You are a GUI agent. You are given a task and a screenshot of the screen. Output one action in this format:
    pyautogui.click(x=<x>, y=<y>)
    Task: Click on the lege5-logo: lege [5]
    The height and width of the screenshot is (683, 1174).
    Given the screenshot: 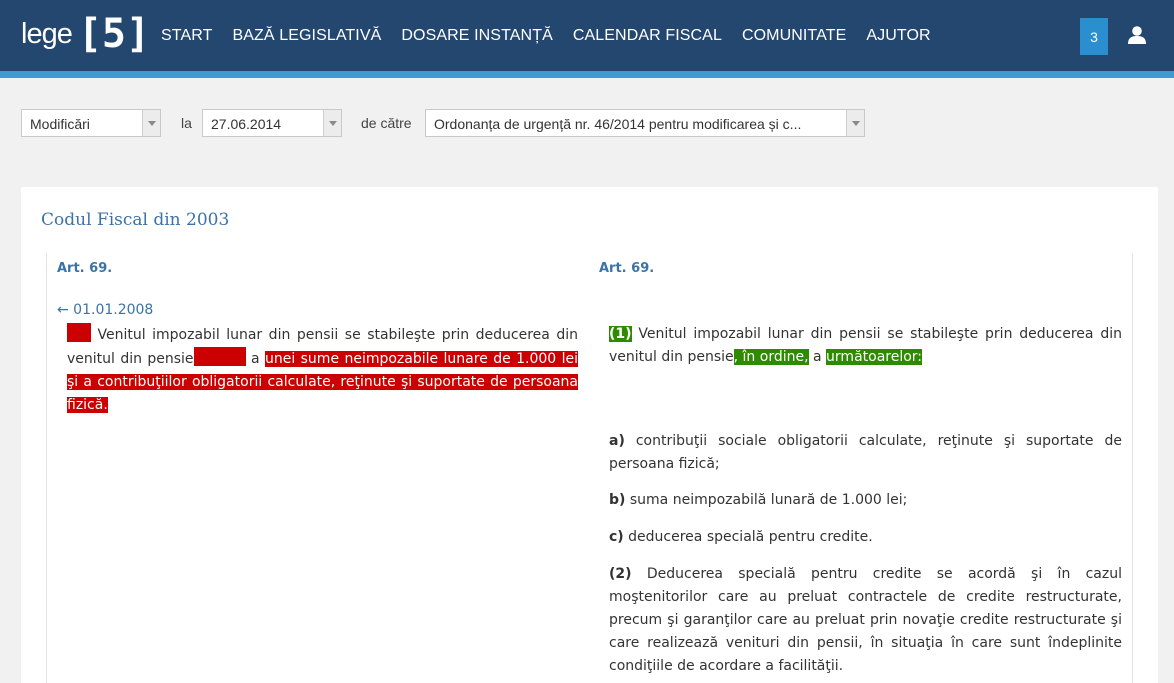 What is the action you would take?
    pyautogui.click(x=85, y=34)
    